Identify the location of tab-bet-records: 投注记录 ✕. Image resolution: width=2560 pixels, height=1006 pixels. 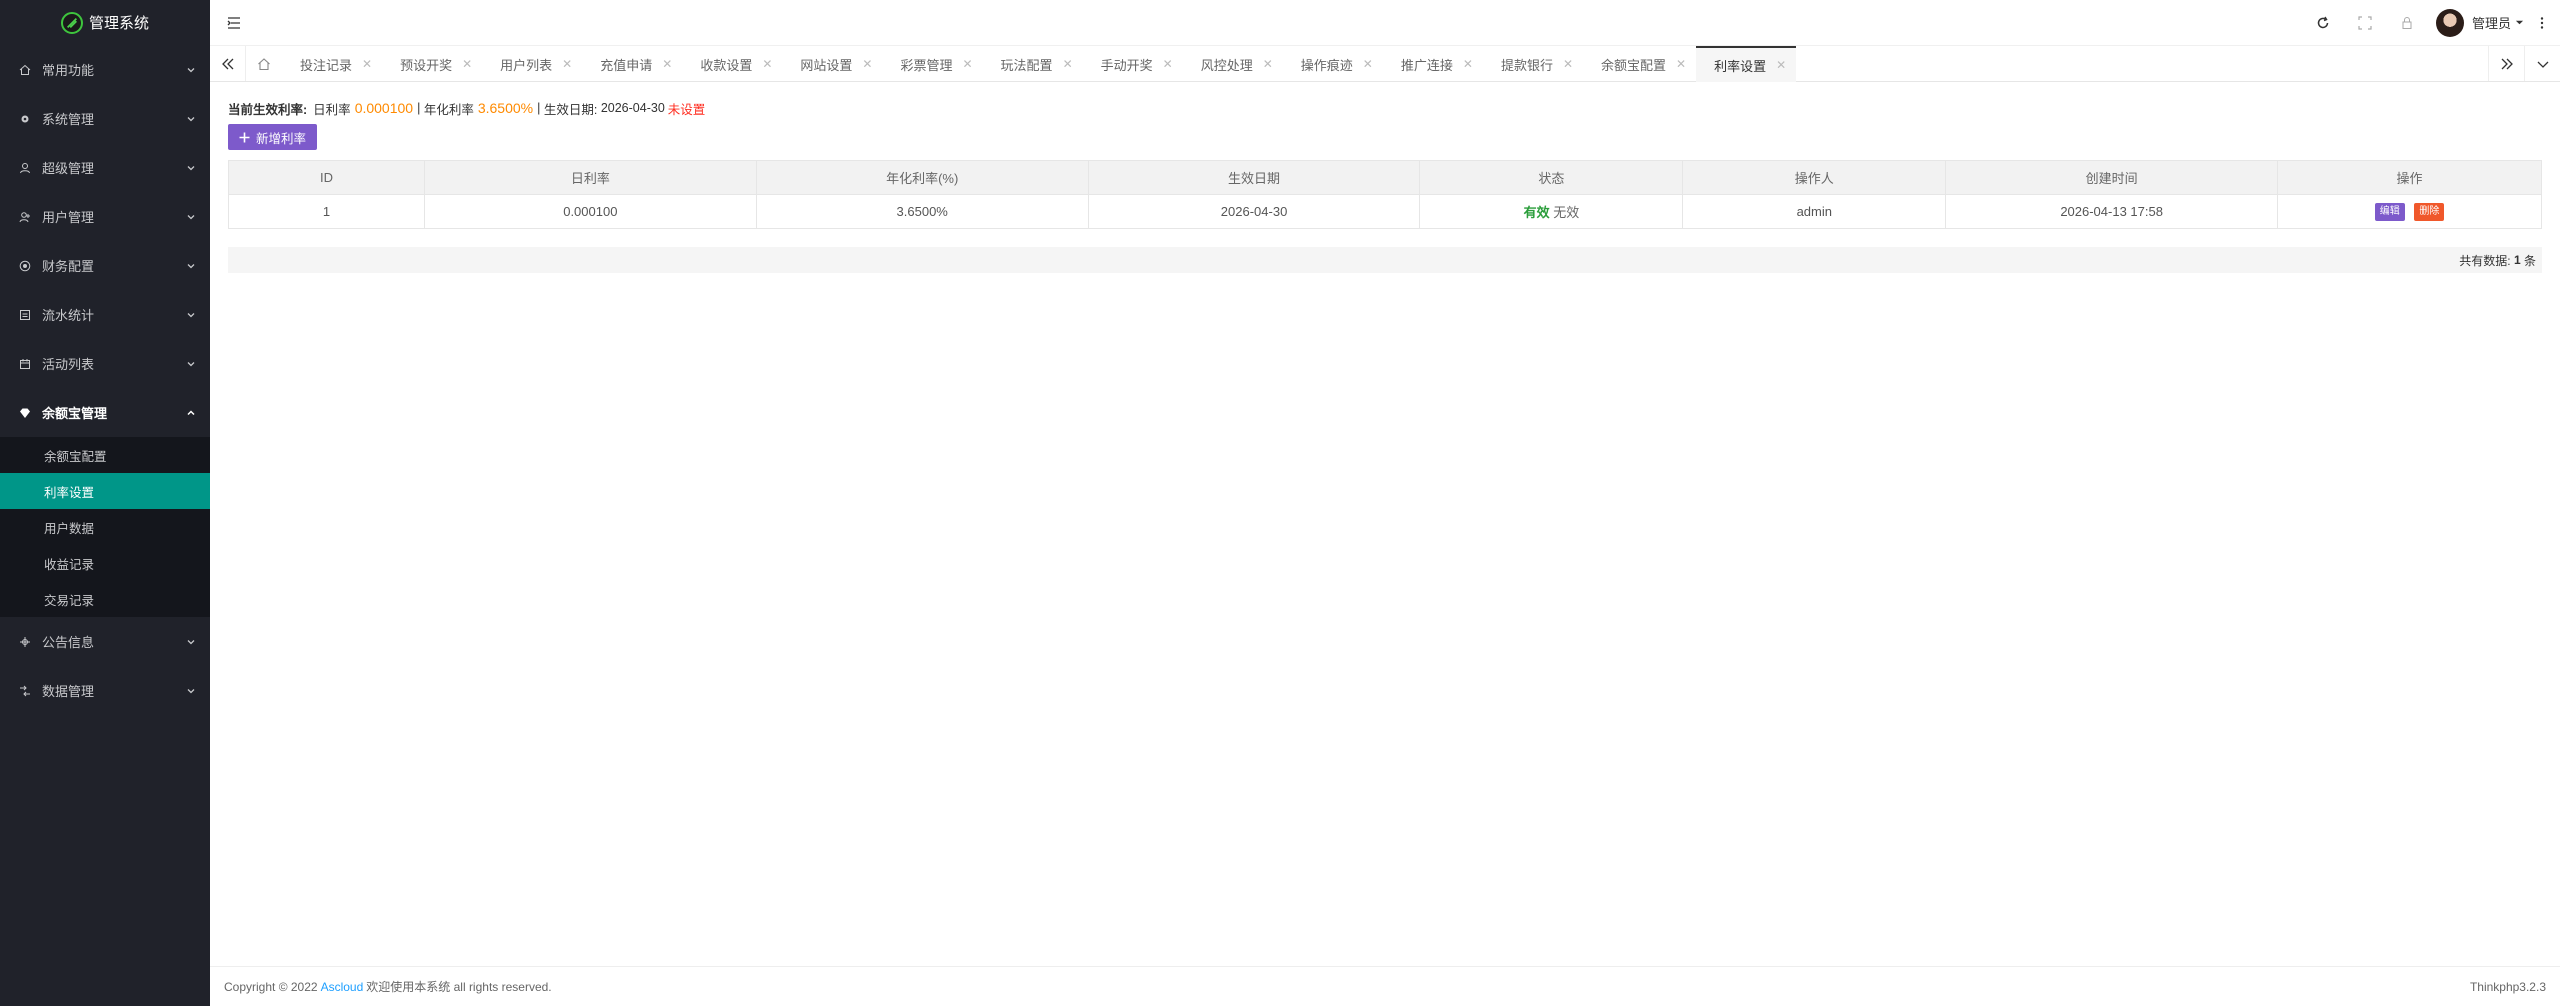
(332, 64).